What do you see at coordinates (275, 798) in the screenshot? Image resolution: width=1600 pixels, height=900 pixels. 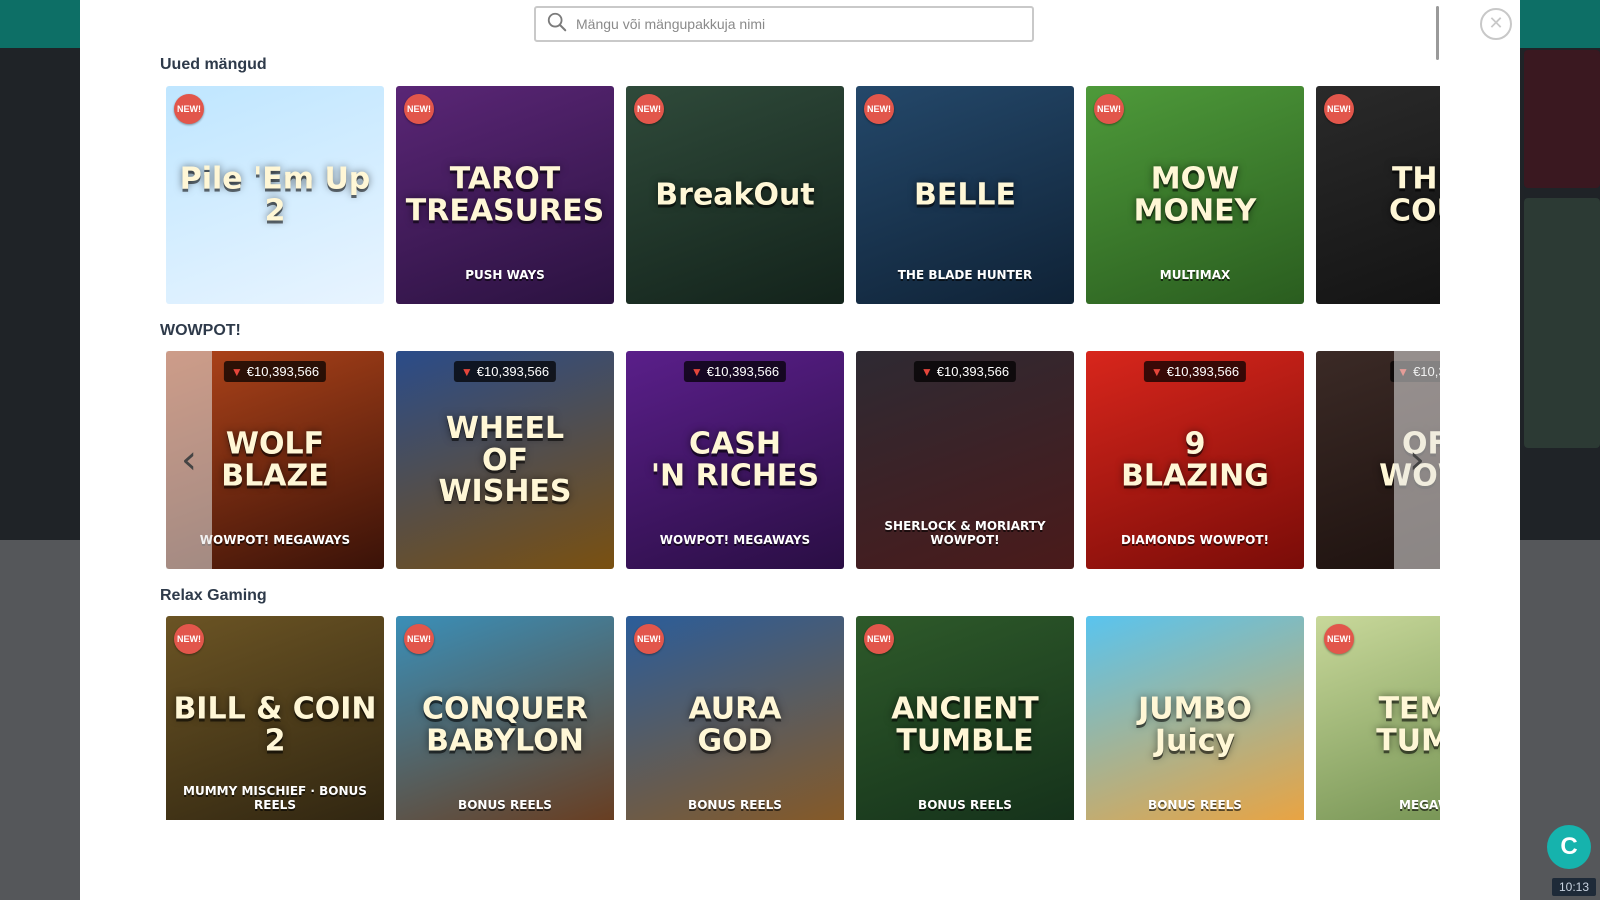 I see `game-subtitle: MUMMY MISCHIEF · BONUS REELS` at bounding box center [275, 798].